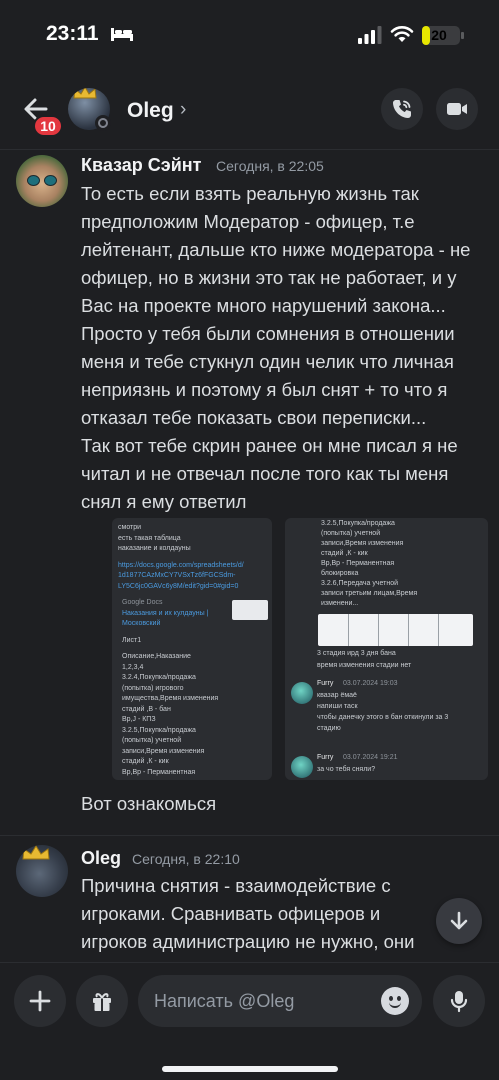  Describe the element at coordinates (249, 835) in the screenshot. I see `message-group-divider` at that location.